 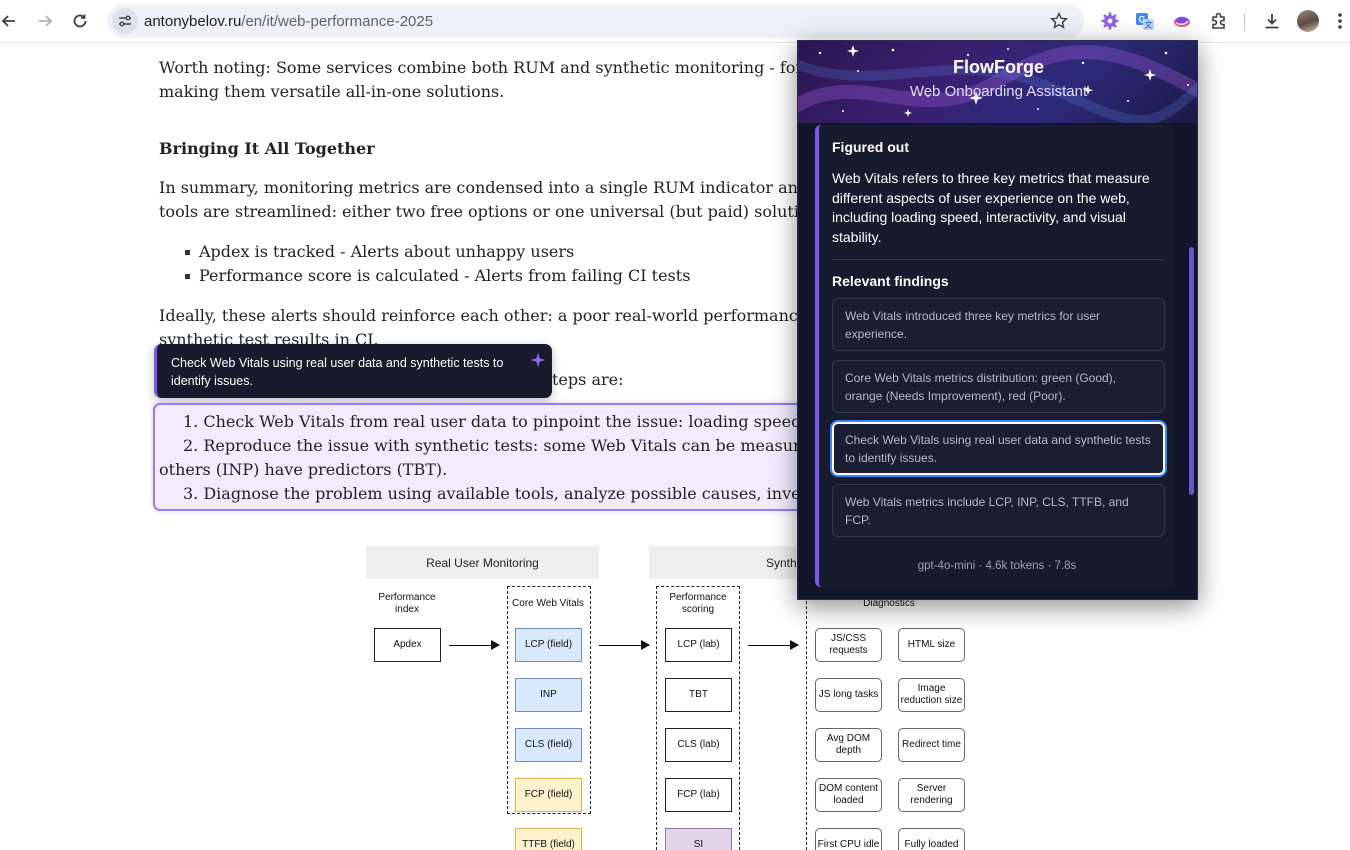 What do you see at coordinates (548, 695) in the screenshot?
I see `inp-box: INP` at bounding box center [548, 695].